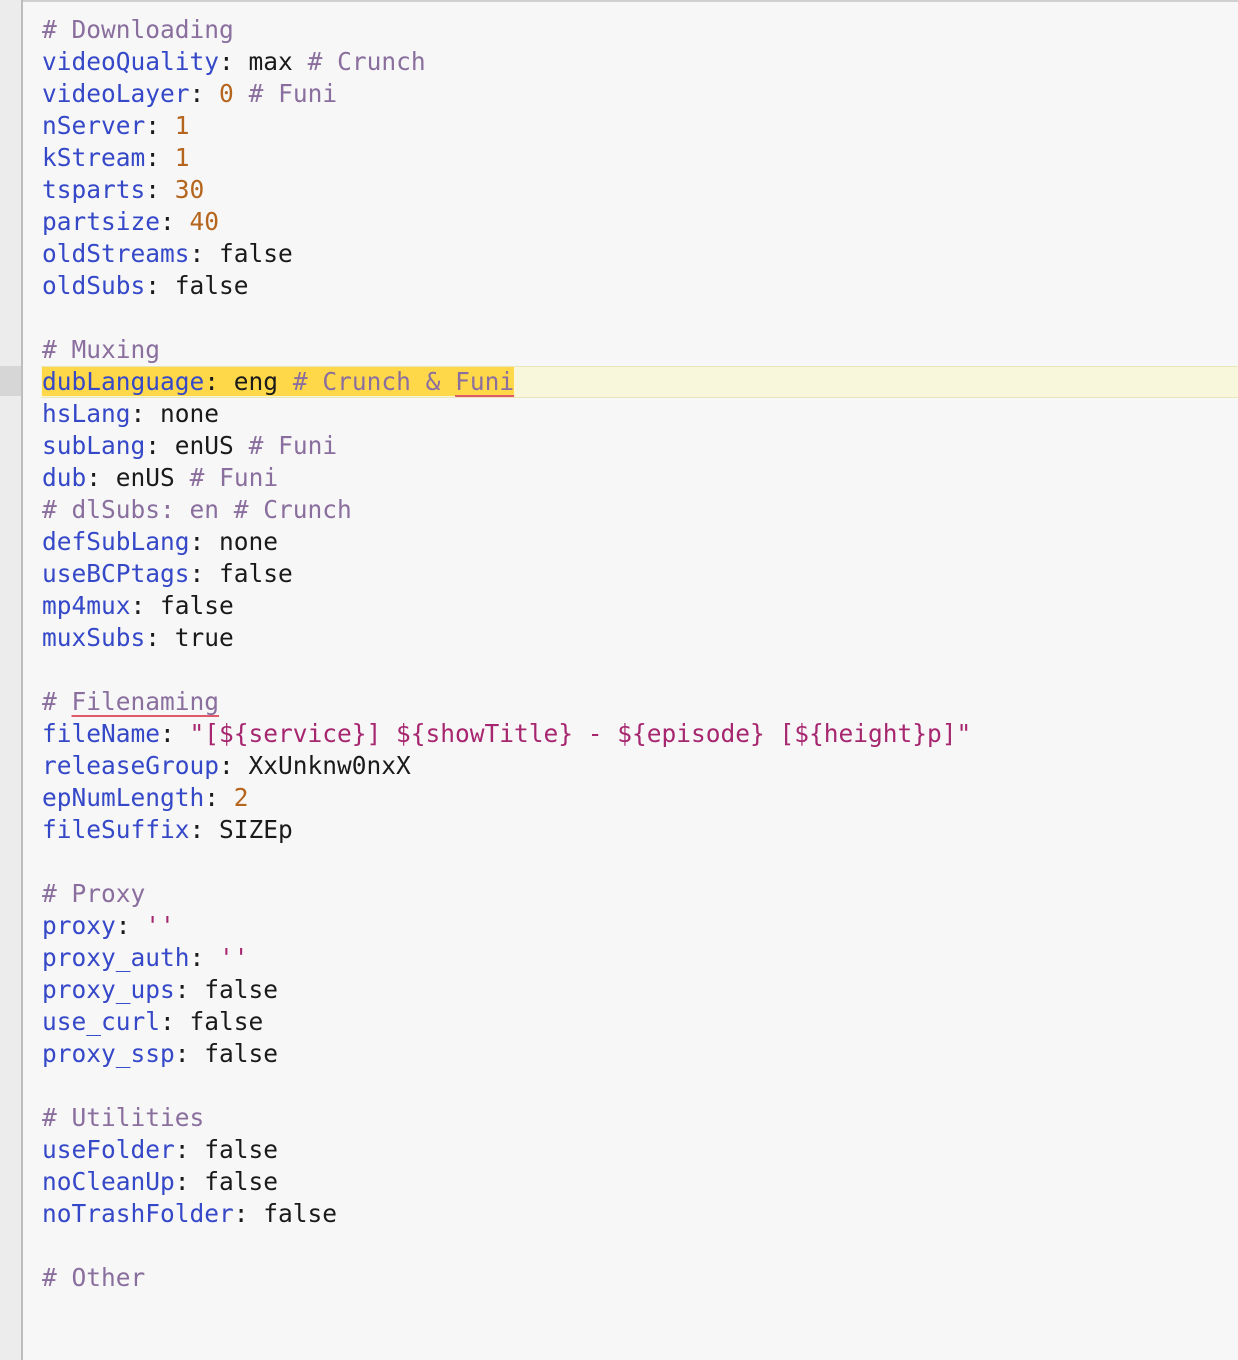 This screenshot has width=1238, height=1360. What do you see at coordinates (116, 957) in the screenshot?
I see `yaml-key: proxy_auth` at bounding box center [116, 957].